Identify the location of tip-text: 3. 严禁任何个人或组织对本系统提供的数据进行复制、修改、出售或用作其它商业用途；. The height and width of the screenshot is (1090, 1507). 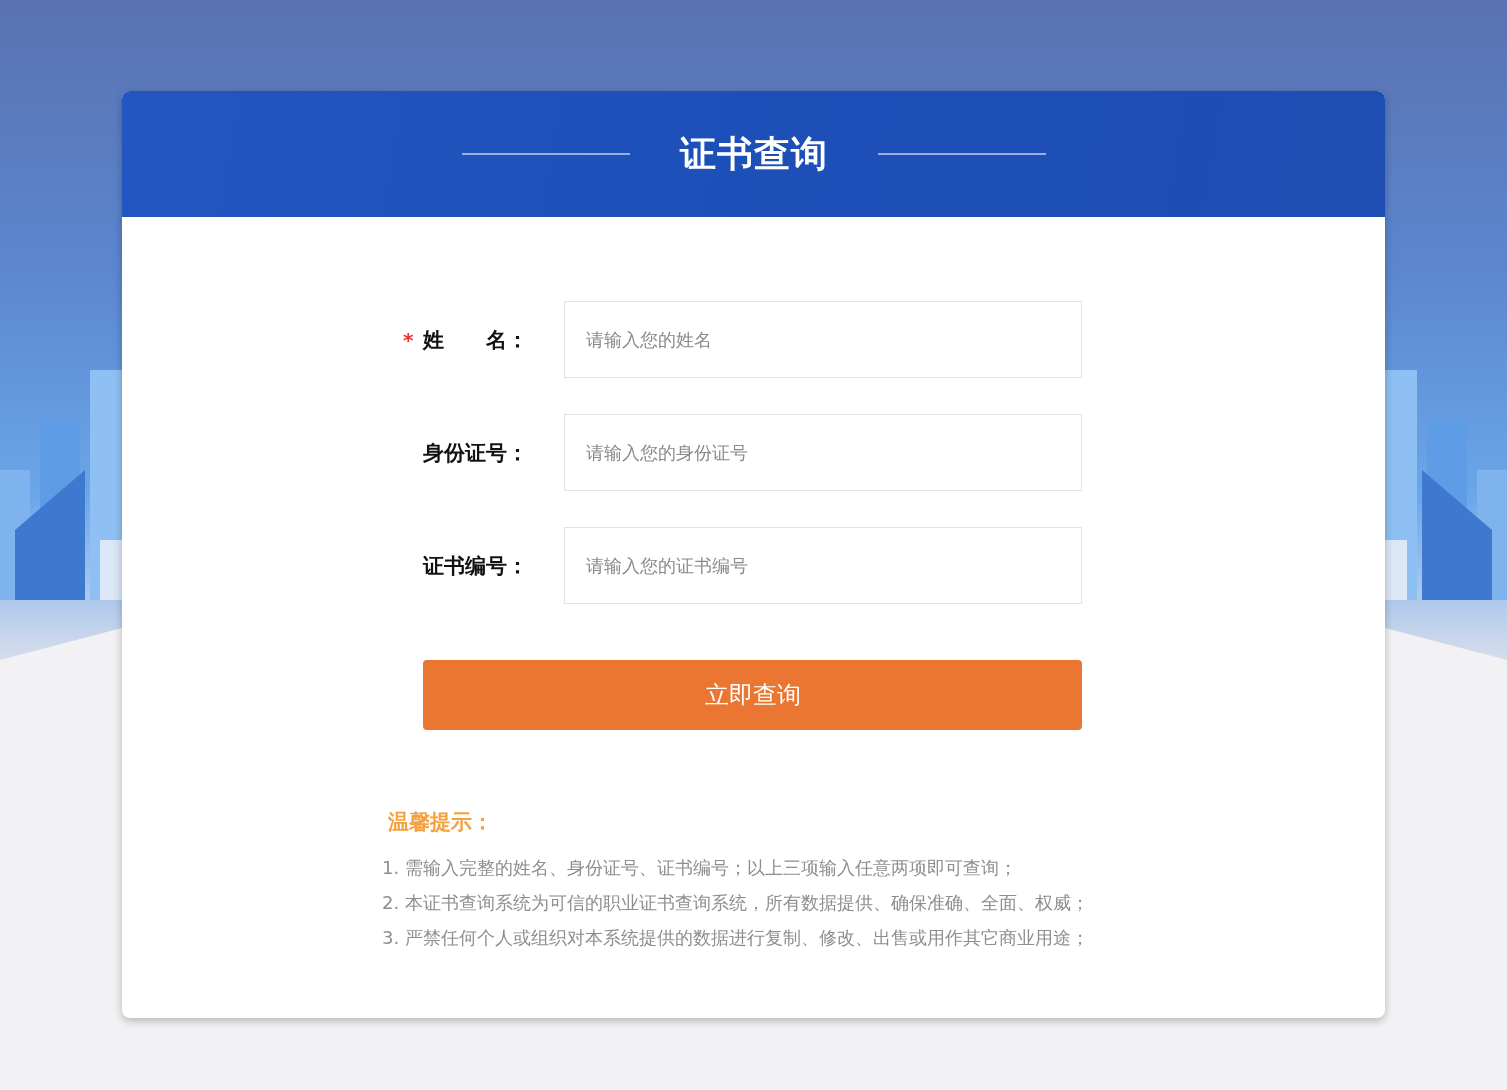
(736, 938).